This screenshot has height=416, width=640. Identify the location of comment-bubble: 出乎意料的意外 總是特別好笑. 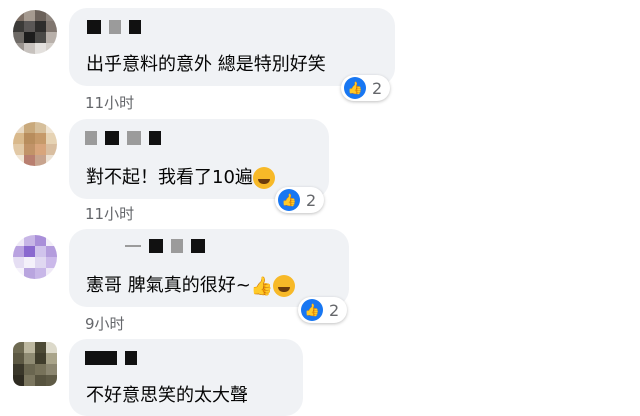
(232, 47).